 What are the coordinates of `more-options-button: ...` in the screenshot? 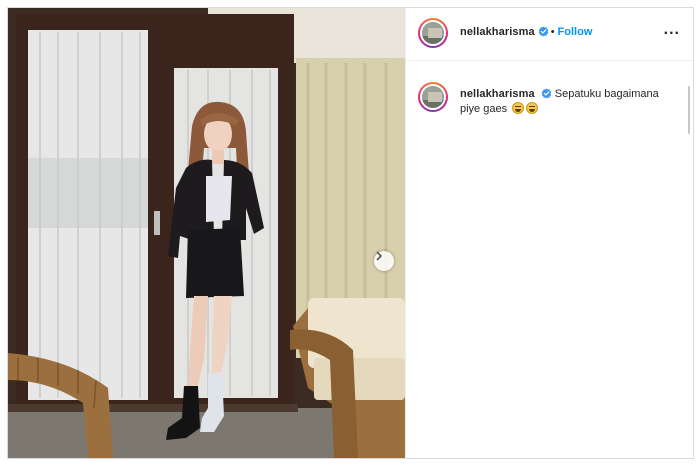 It's located at (672, 30).